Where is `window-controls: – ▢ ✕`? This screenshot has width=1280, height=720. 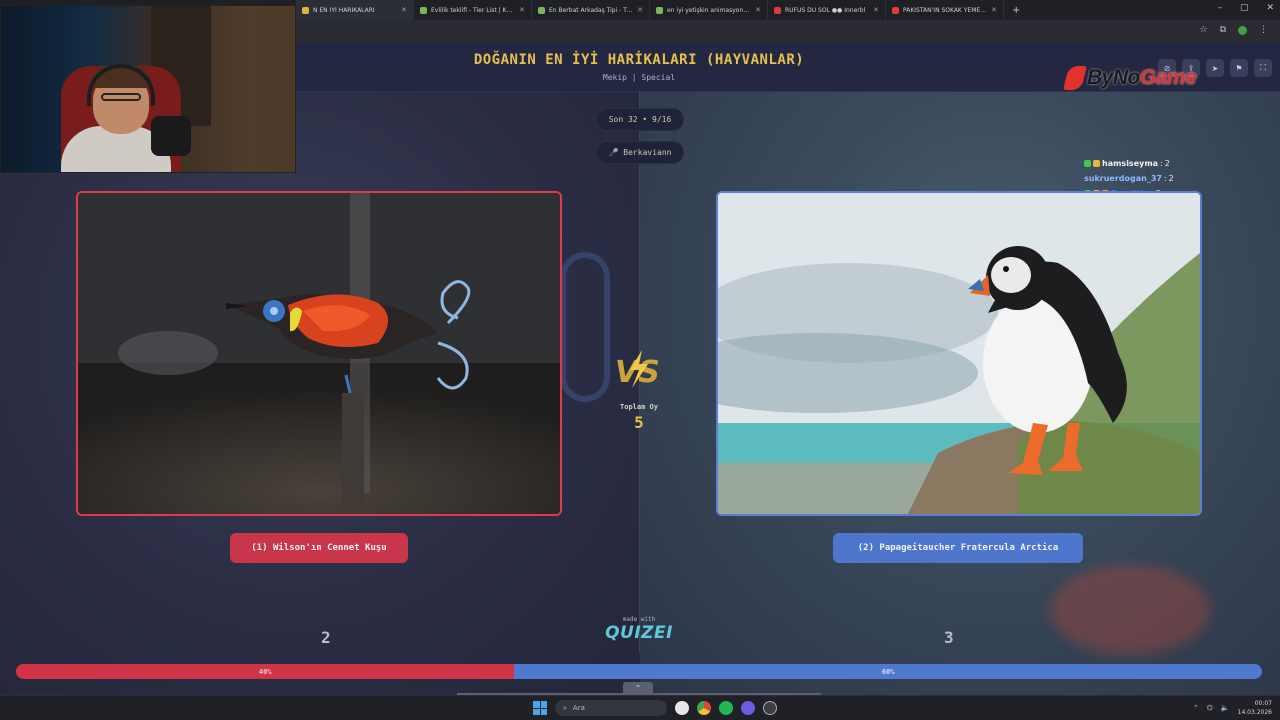 window-controls: – ▢ ✕ is located at coordinates (1245, 8).